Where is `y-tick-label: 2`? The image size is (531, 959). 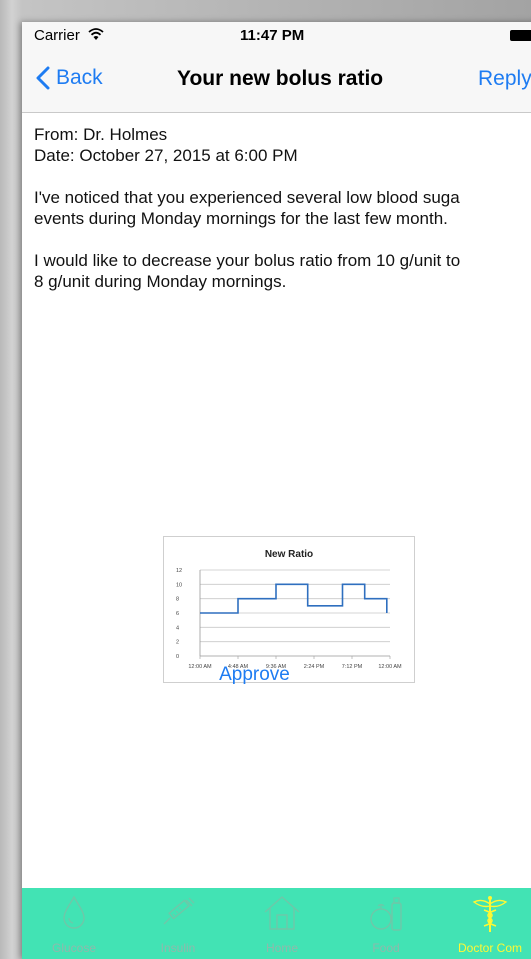
y-tick-label: 2 is located at coordinates (177, 643).